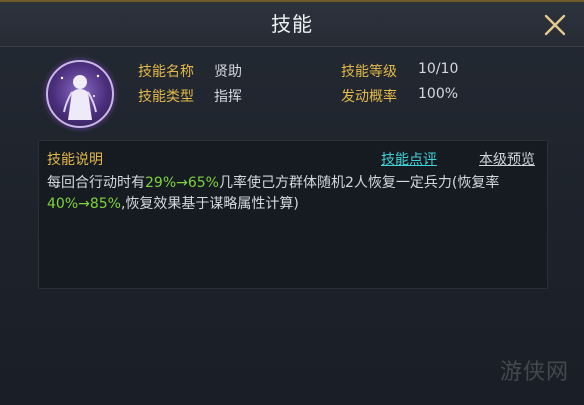 The height and width of the screenshot is (405, 584). Describe the element at coordinates (228, 97) in the screenshot. I see `skill-type-value: 指挥` at that location.